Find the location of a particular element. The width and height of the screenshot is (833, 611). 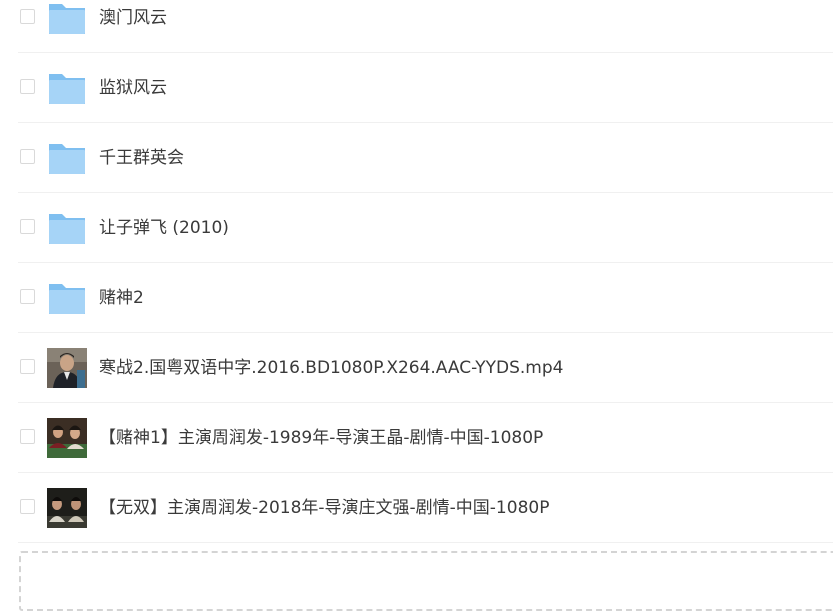

list-item: 【赌神1】主演周润发-1989年-导演王晶-剧情-中国-1080P is located at coordinates (425, 438).